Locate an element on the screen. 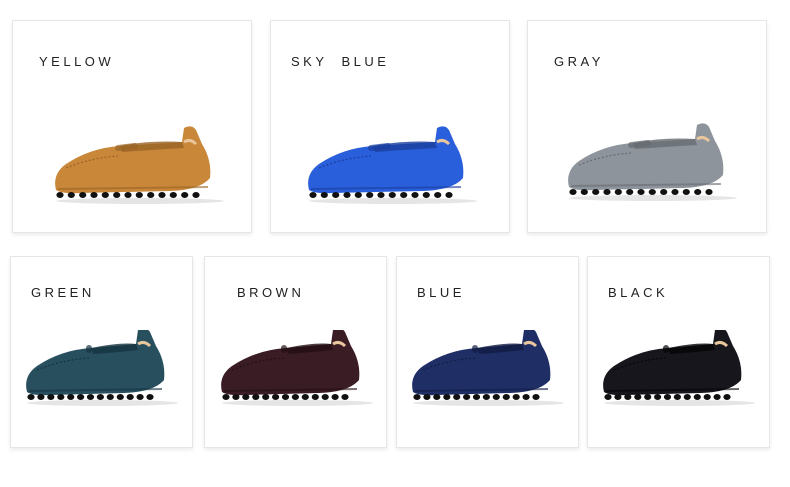  color-label: BLUE is located at coordinates (441, 292).